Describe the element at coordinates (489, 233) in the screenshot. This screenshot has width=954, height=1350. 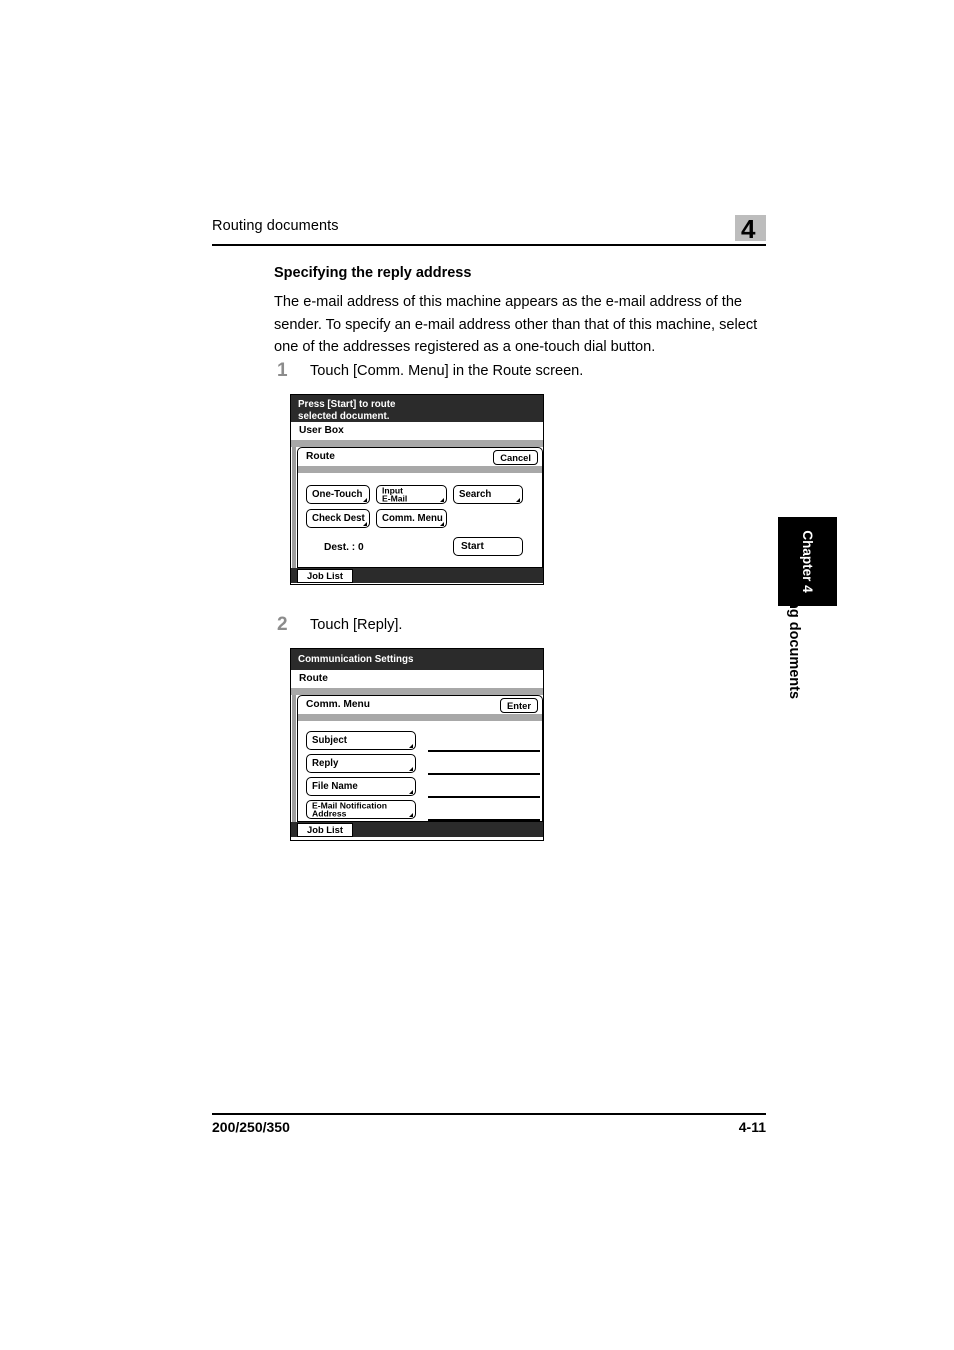
I see `running-header: Routing documents` at that location.